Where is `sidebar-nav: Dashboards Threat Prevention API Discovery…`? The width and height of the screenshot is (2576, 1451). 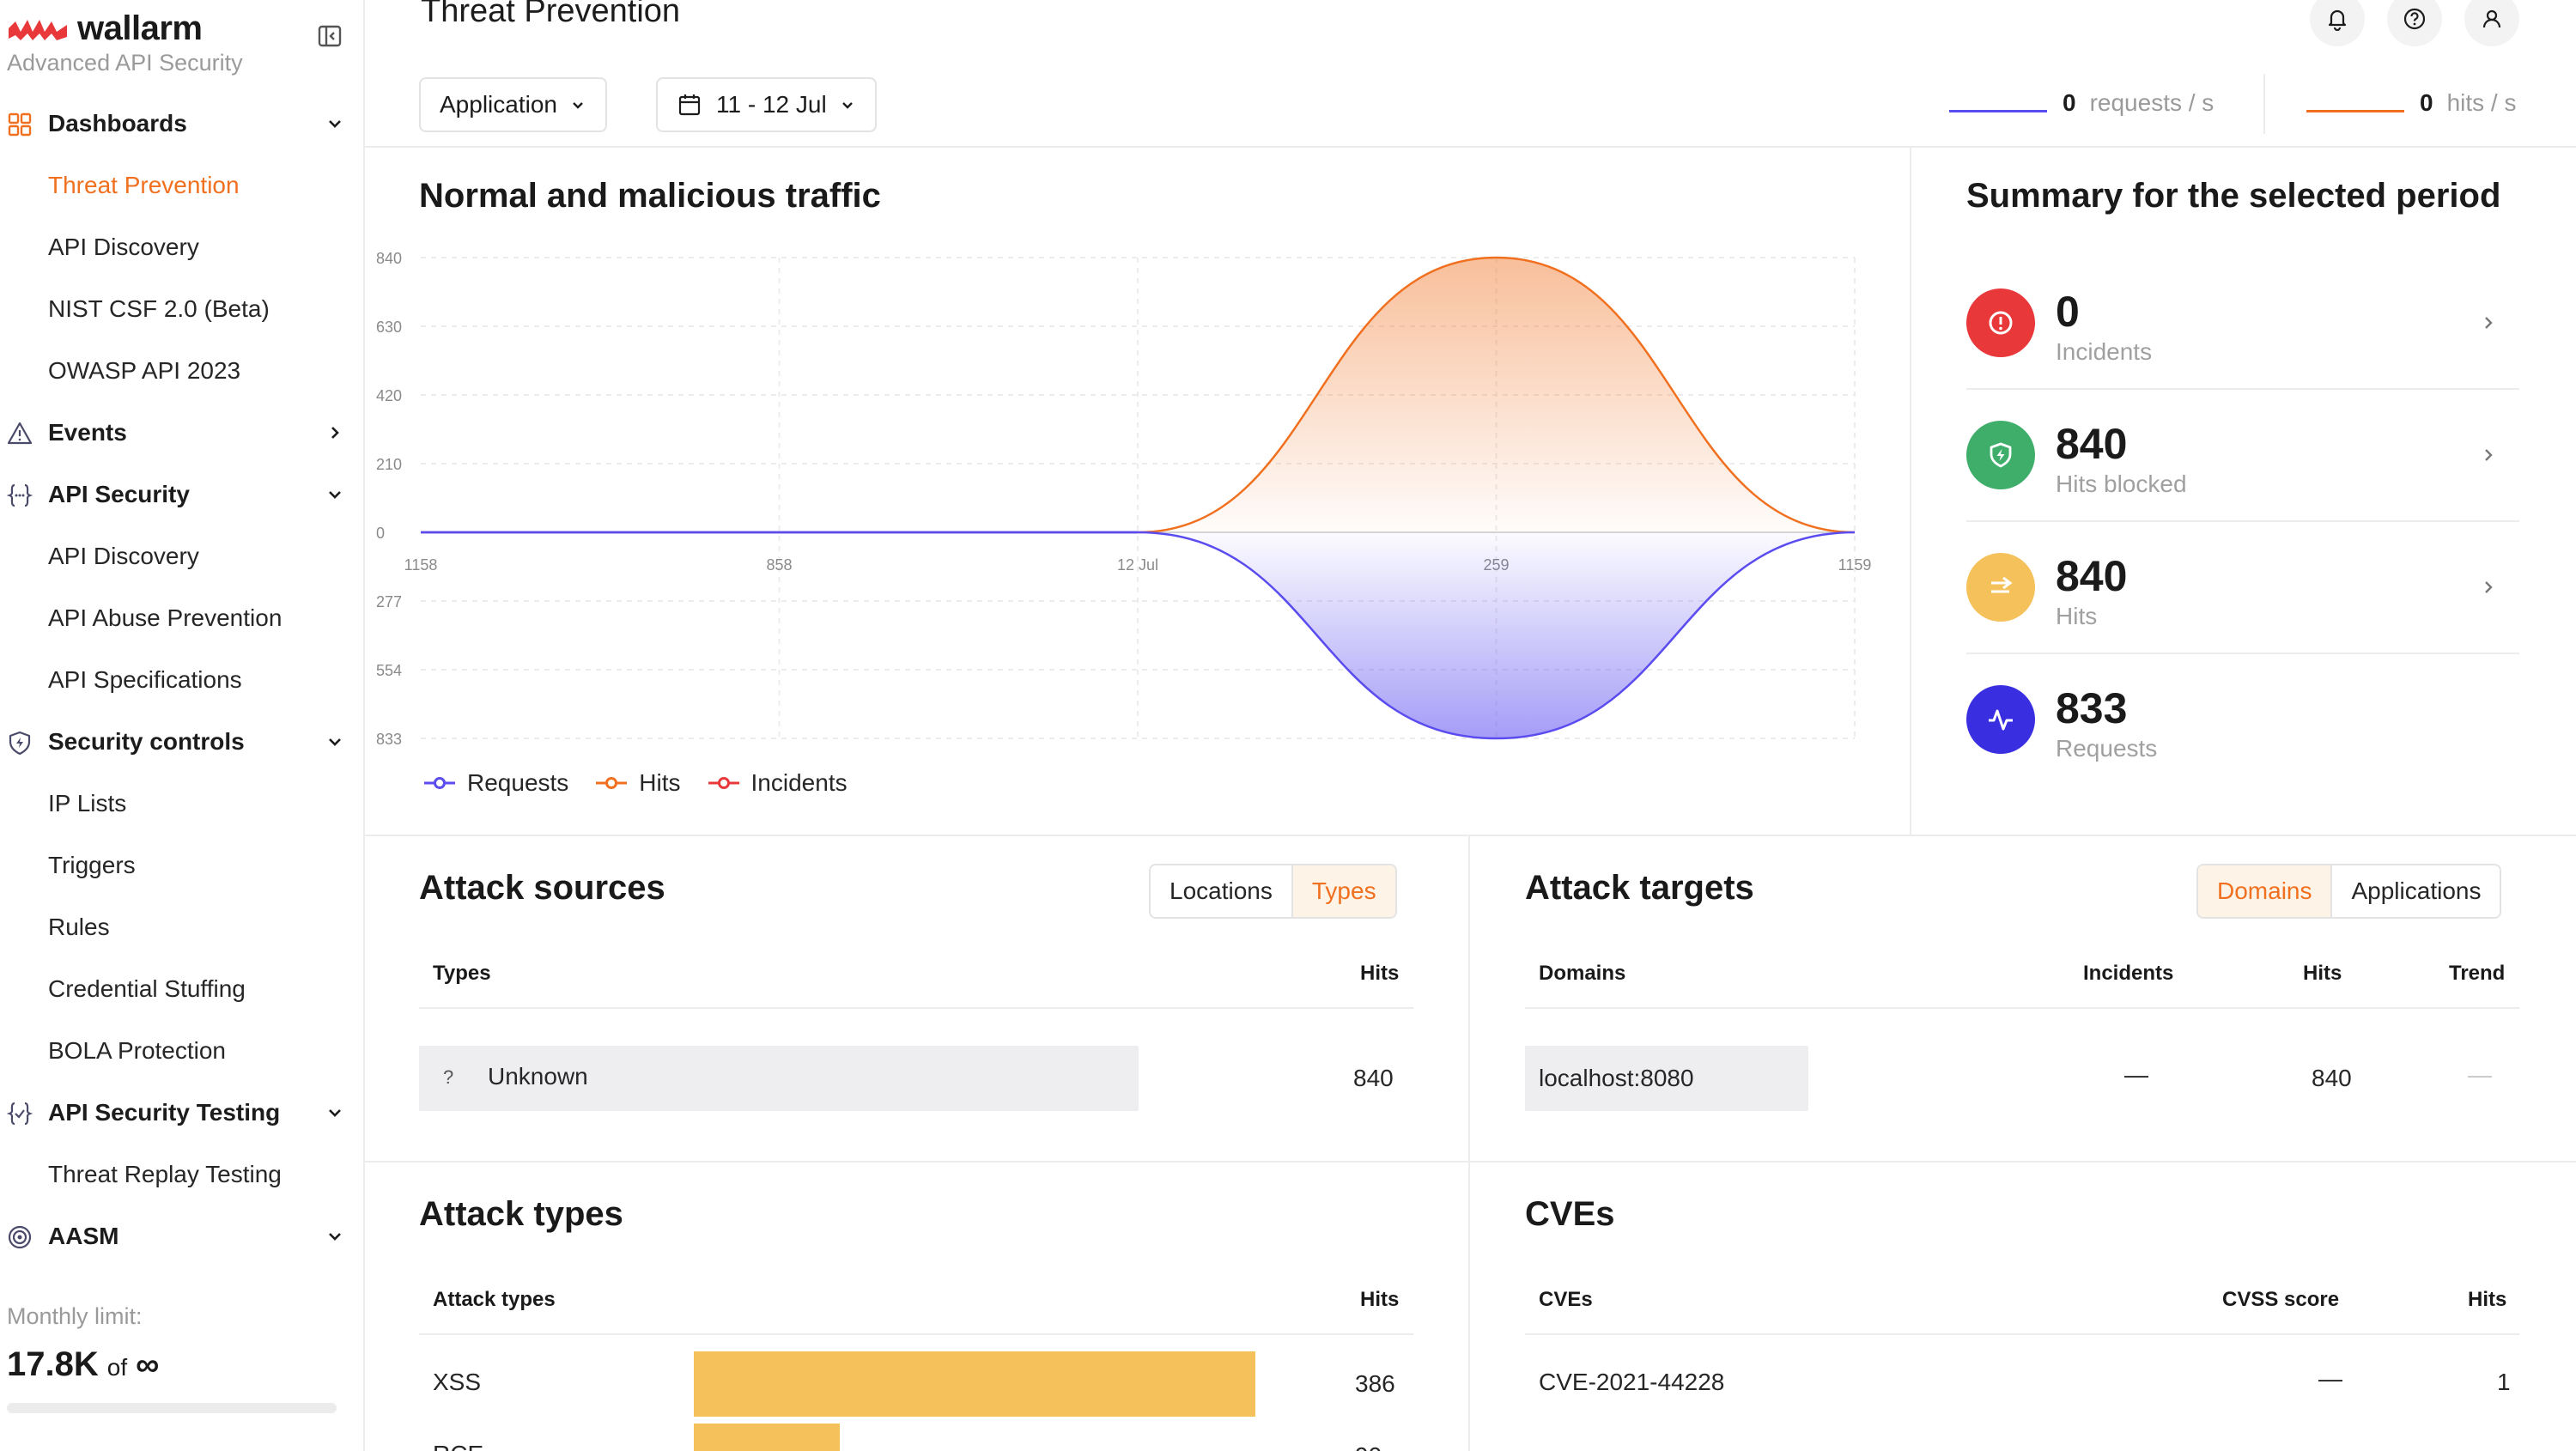
sidebar-nav: Dashboards Threat Prevention API Discovery… is located at coordinates (182, 680).